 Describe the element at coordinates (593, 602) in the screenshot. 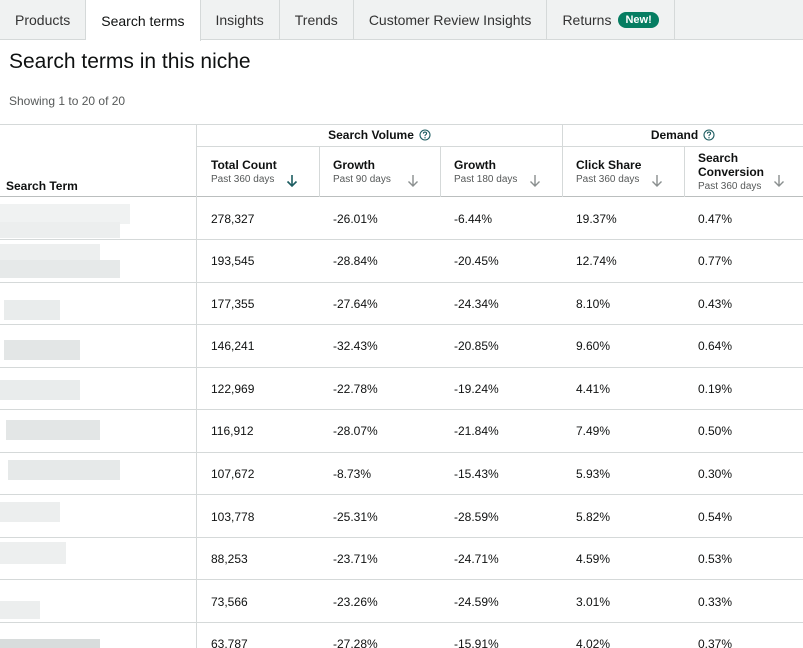

I see `click-share-cell: 3.01%` at that location.